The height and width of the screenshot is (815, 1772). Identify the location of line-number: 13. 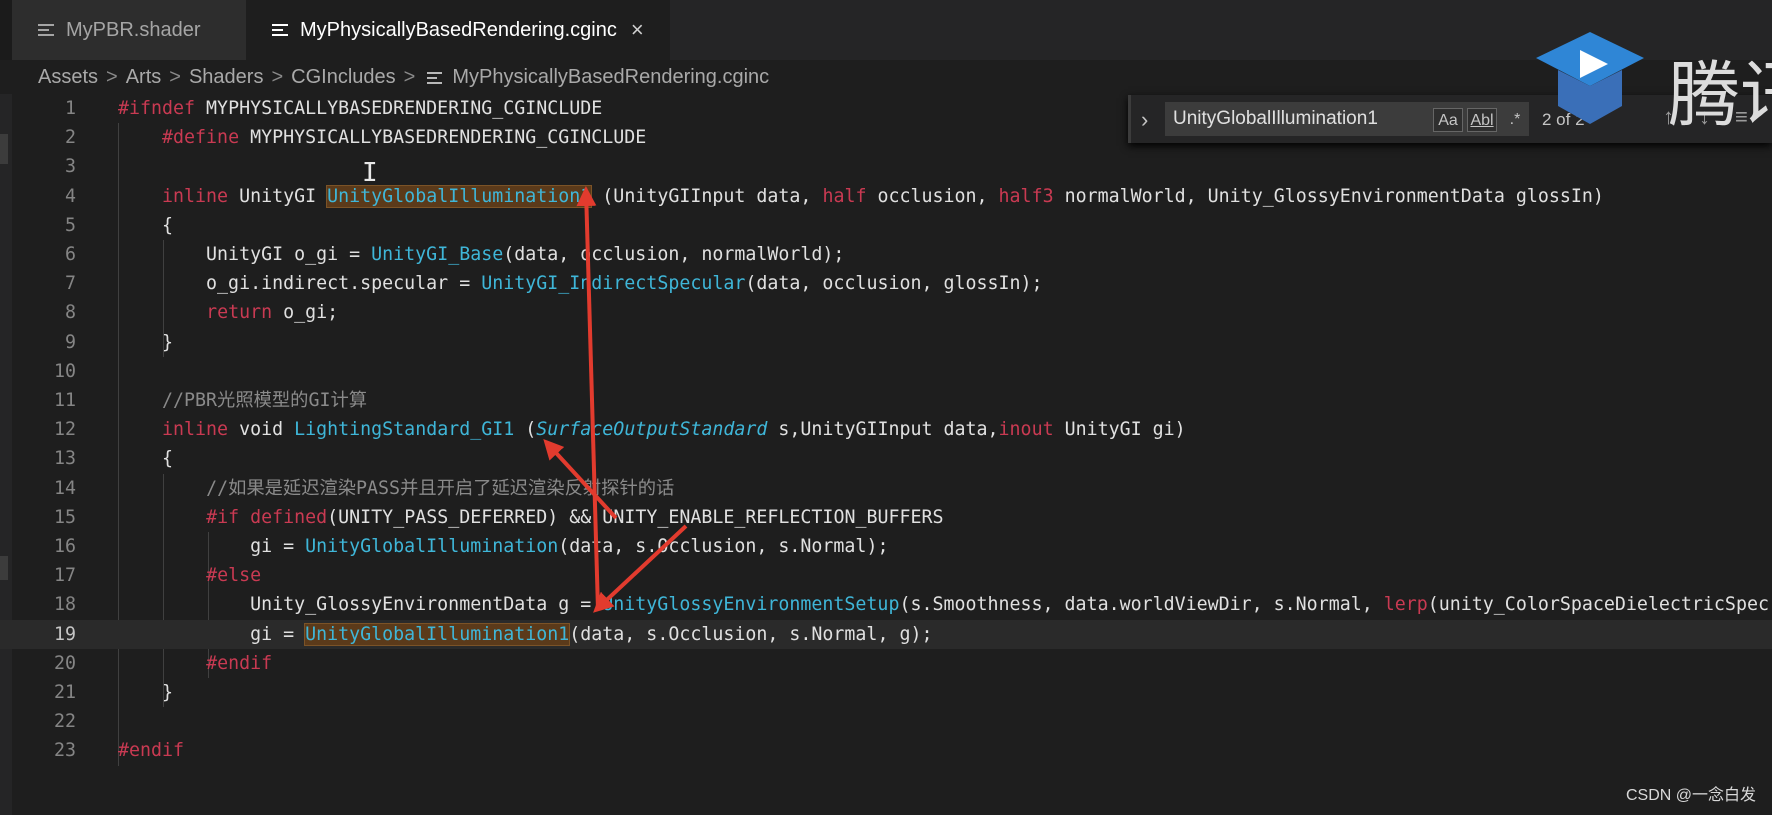
(64, 459).